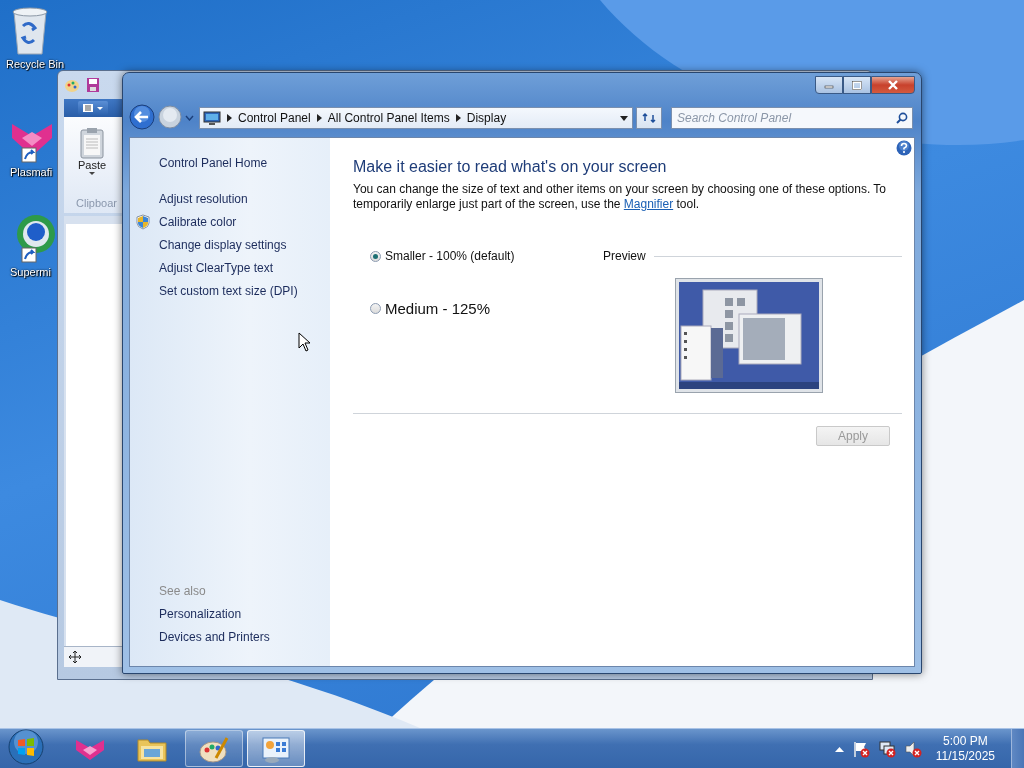 The height and width of the screenshot is (768, 1024). What do you see at coordinates (228, 290) in the screenshot?
I see `sidebar-link: Set custom text size (DPI)` at bounding box center [228, 290].